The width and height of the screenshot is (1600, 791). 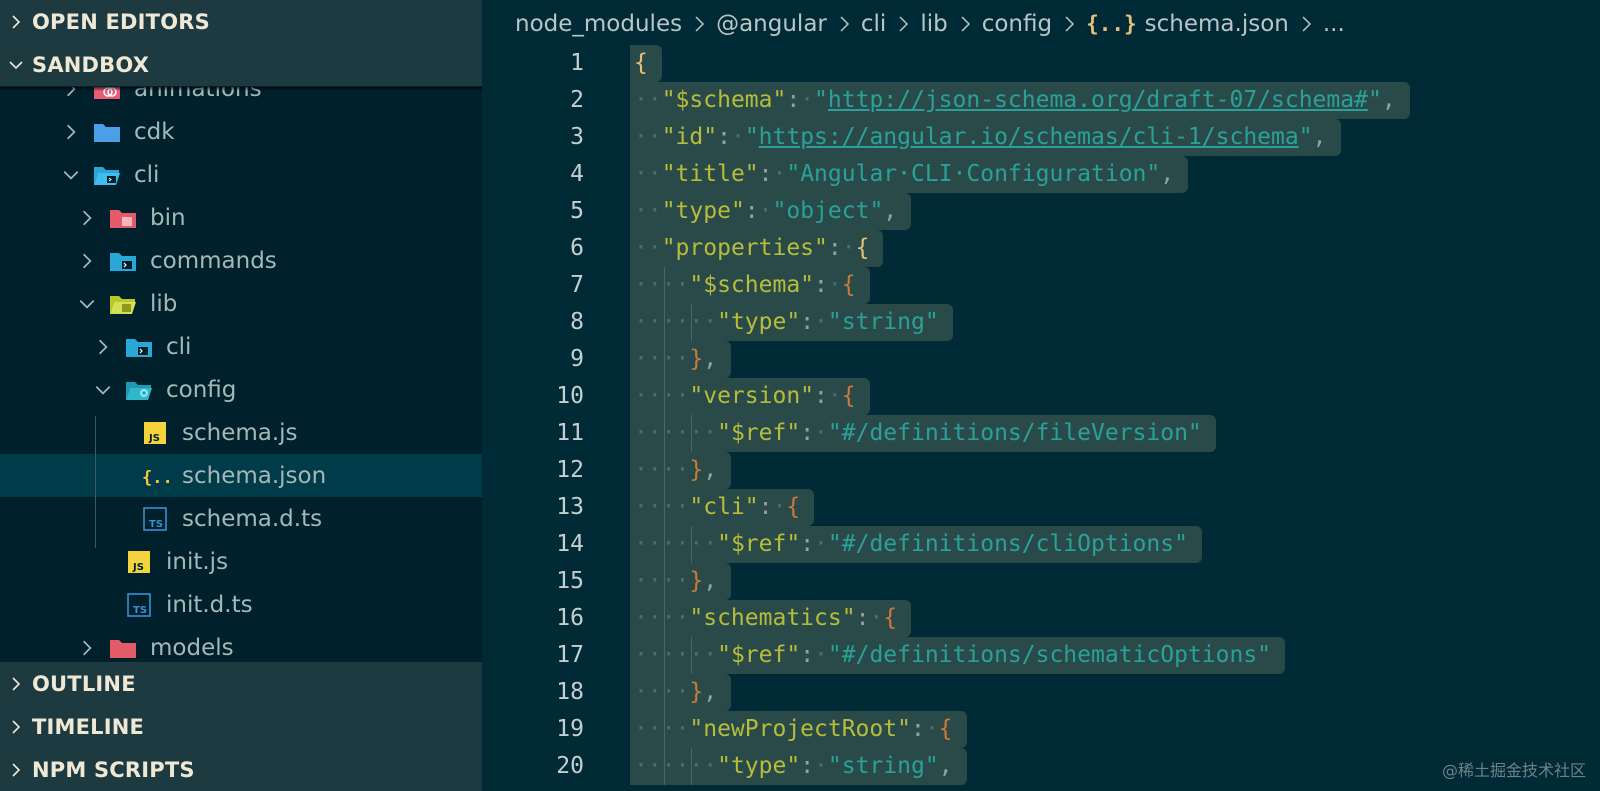 I want to click on code-text: ······"$ref":·"#/definitions/cliOptions", so click(x=911, y=544).